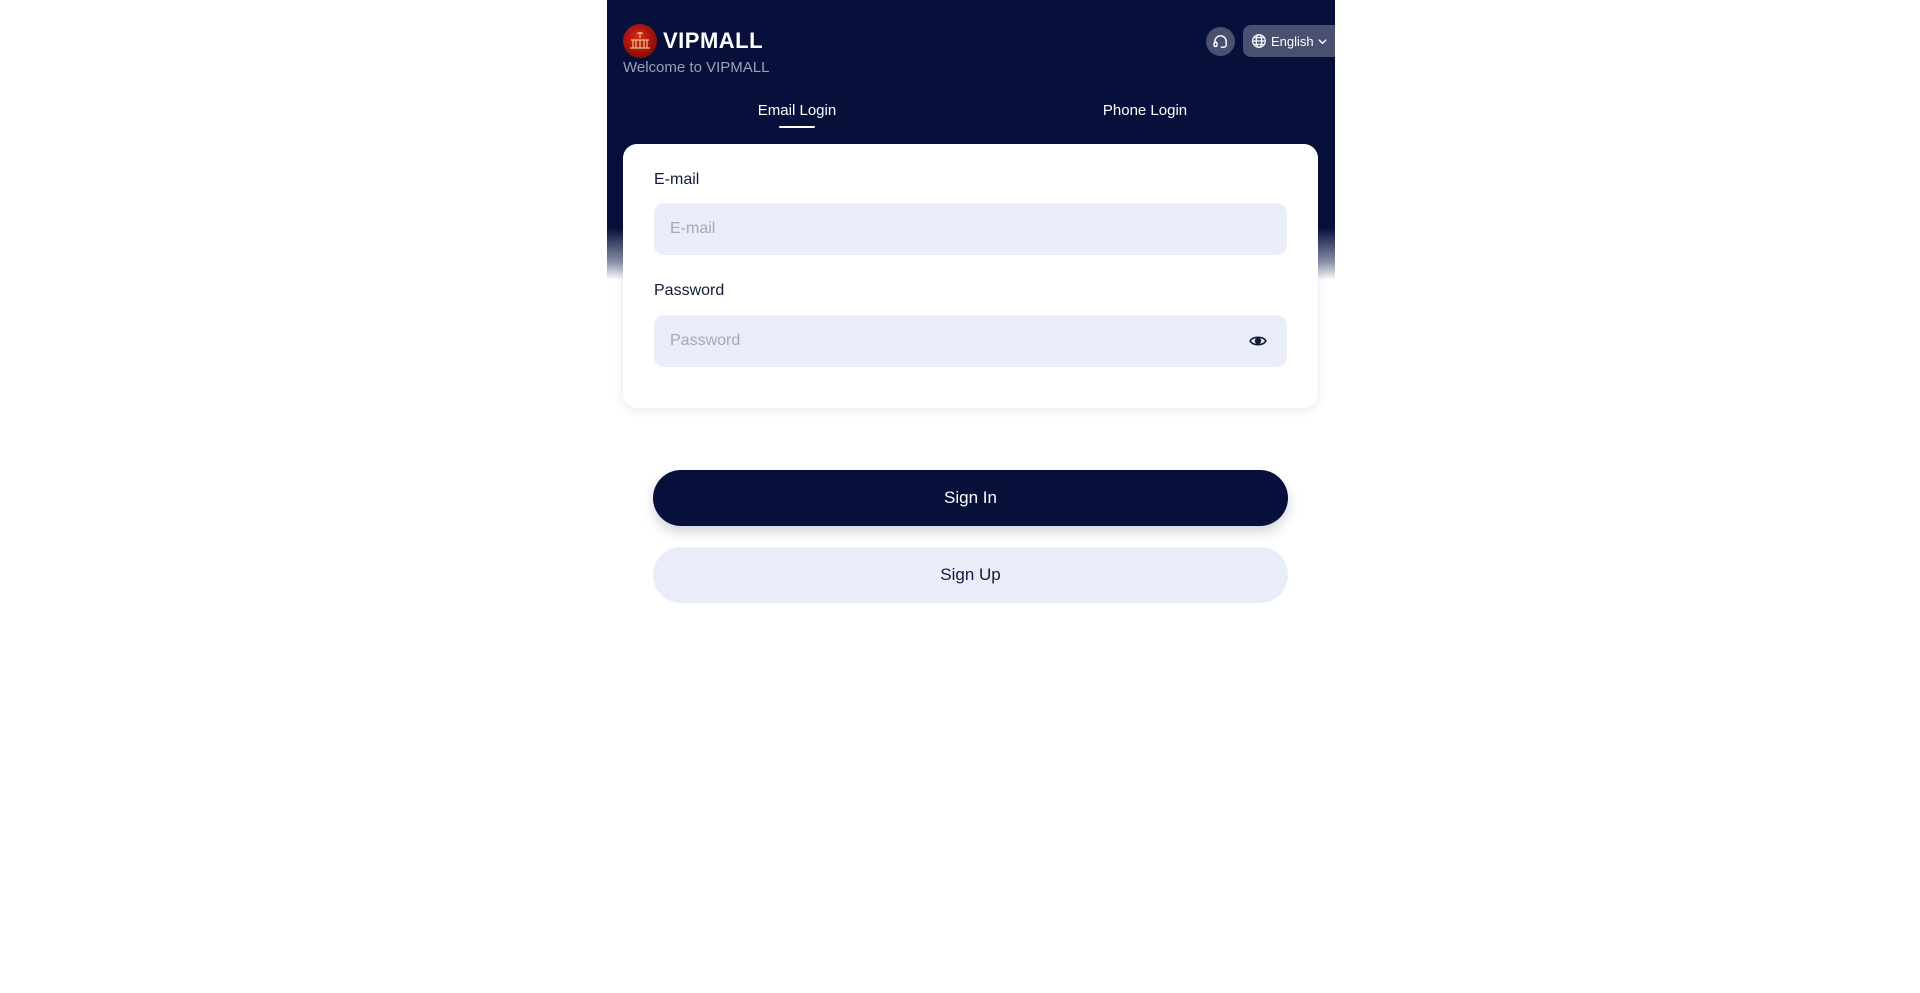 The width and height of the screenshot is (1920, 993). Describe the element at coordinates (713, 40) in the screenshot. I see `brand-name: VIPMALL` at that location.